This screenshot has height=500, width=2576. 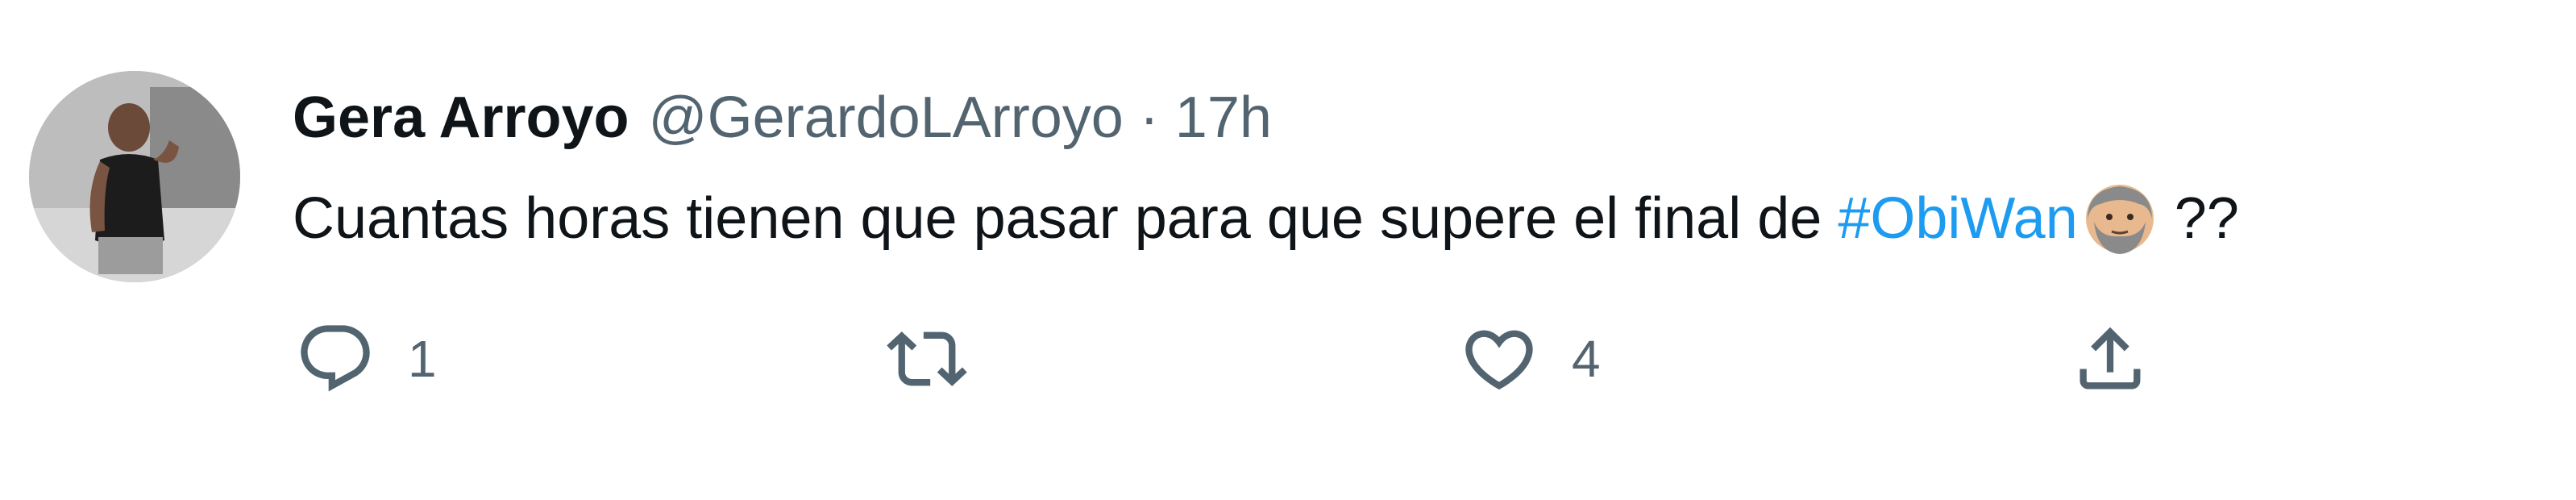 I want to click on like-count: 4, so click(x=1586, y=359).